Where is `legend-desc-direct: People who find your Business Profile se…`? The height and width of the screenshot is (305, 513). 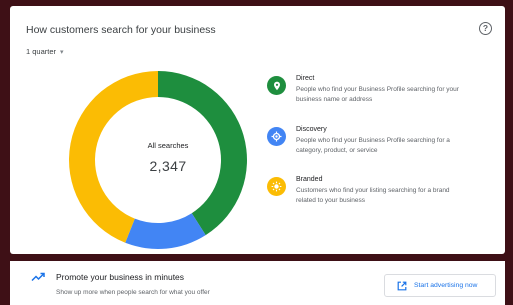 legend-desc-direct: People who find your Business Profile se… is located at coordinates (377, 94).